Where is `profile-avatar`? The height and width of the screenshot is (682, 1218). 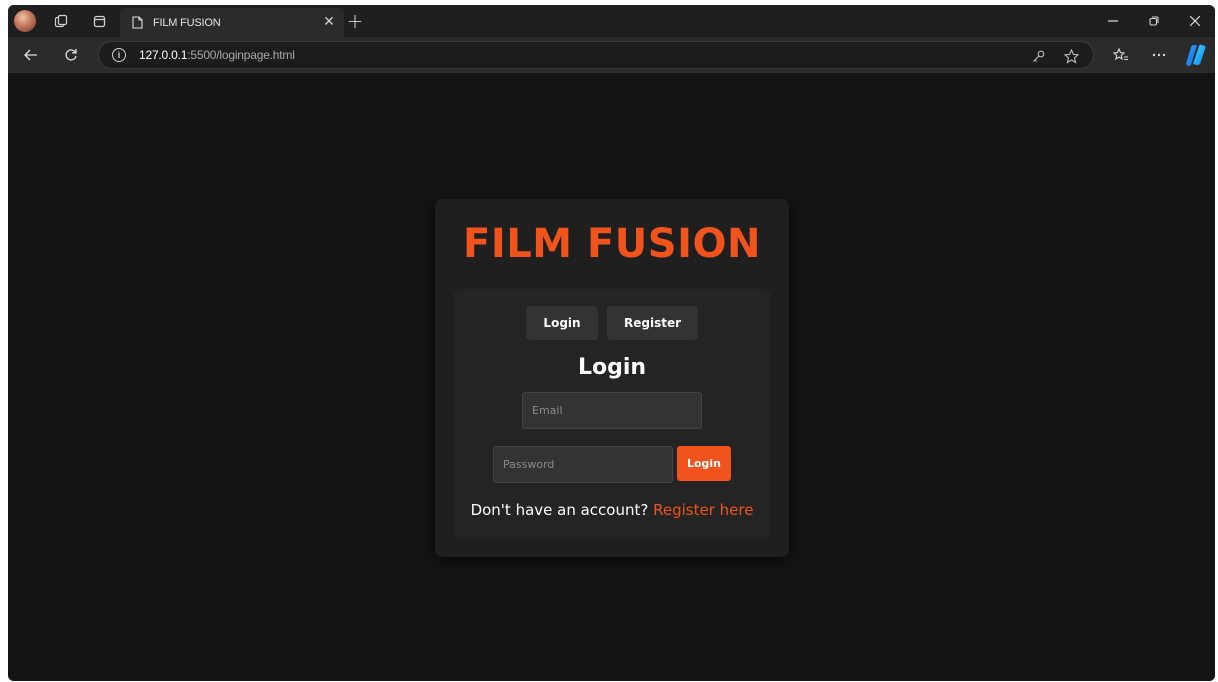
profile-avatar is located at coordinates (25, 21).